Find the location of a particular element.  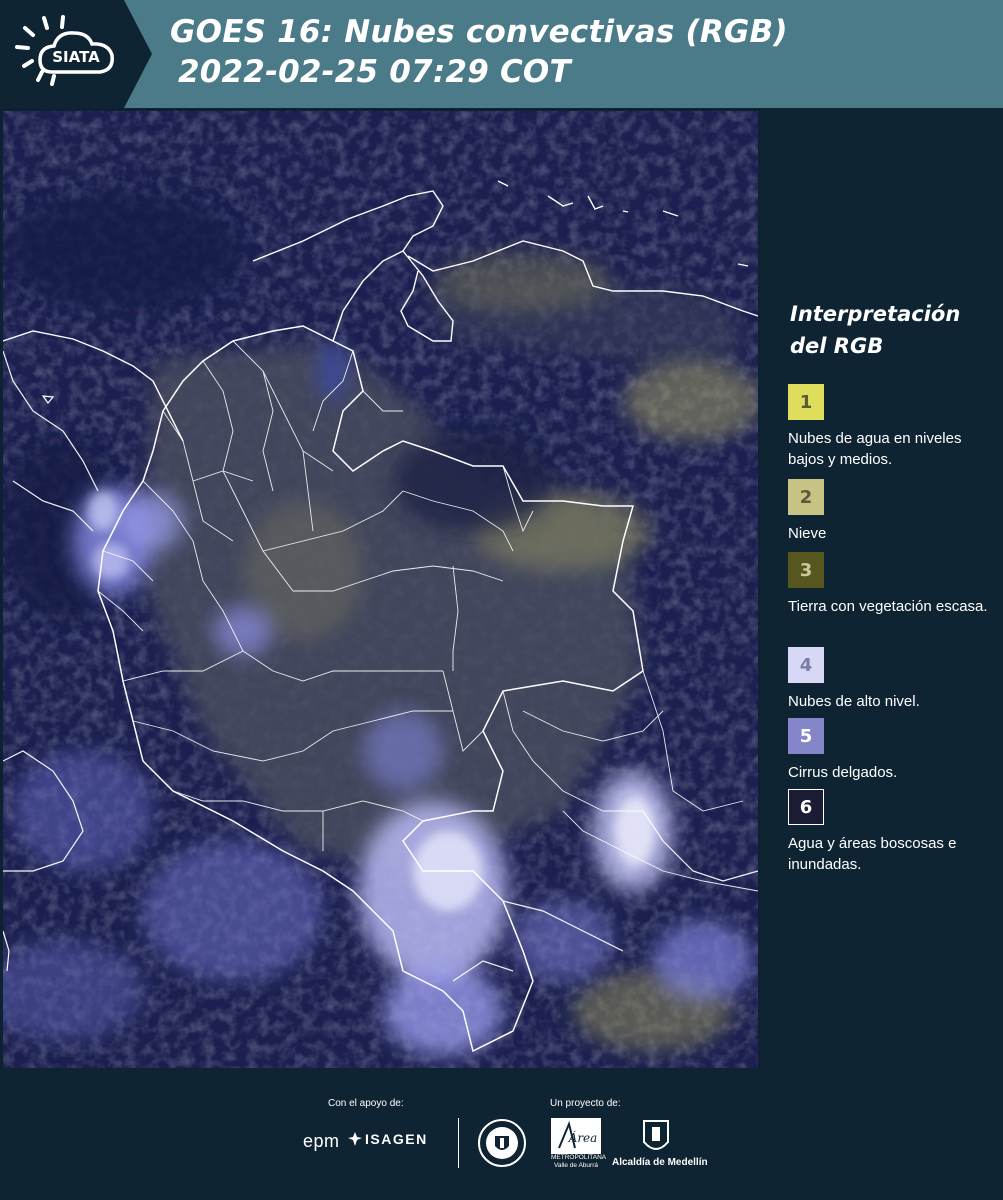

legend-item-2: 2 Nieve is located at coordinates (893, 511).